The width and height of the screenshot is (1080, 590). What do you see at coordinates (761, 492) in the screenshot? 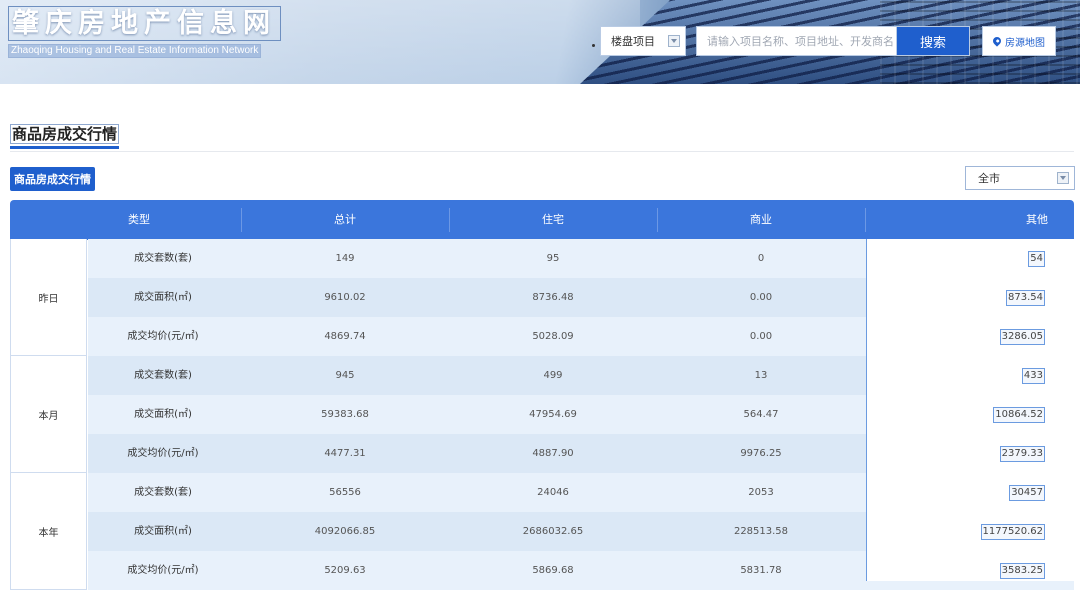
I see `cell-commercial: 2053` at bounding box center [761, 492].